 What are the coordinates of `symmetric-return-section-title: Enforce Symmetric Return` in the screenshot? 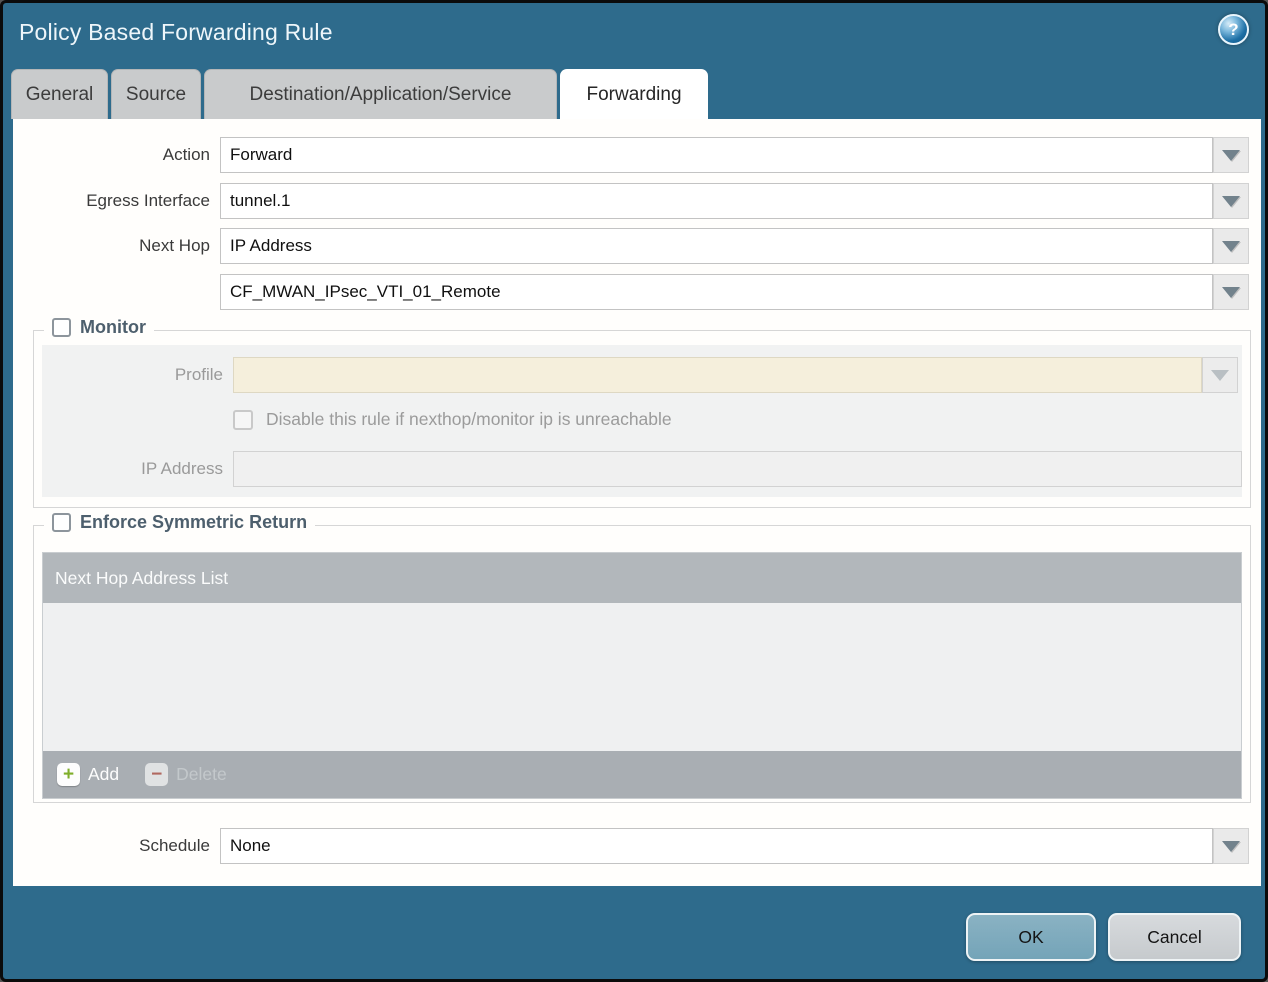 It's located at (194, 522).